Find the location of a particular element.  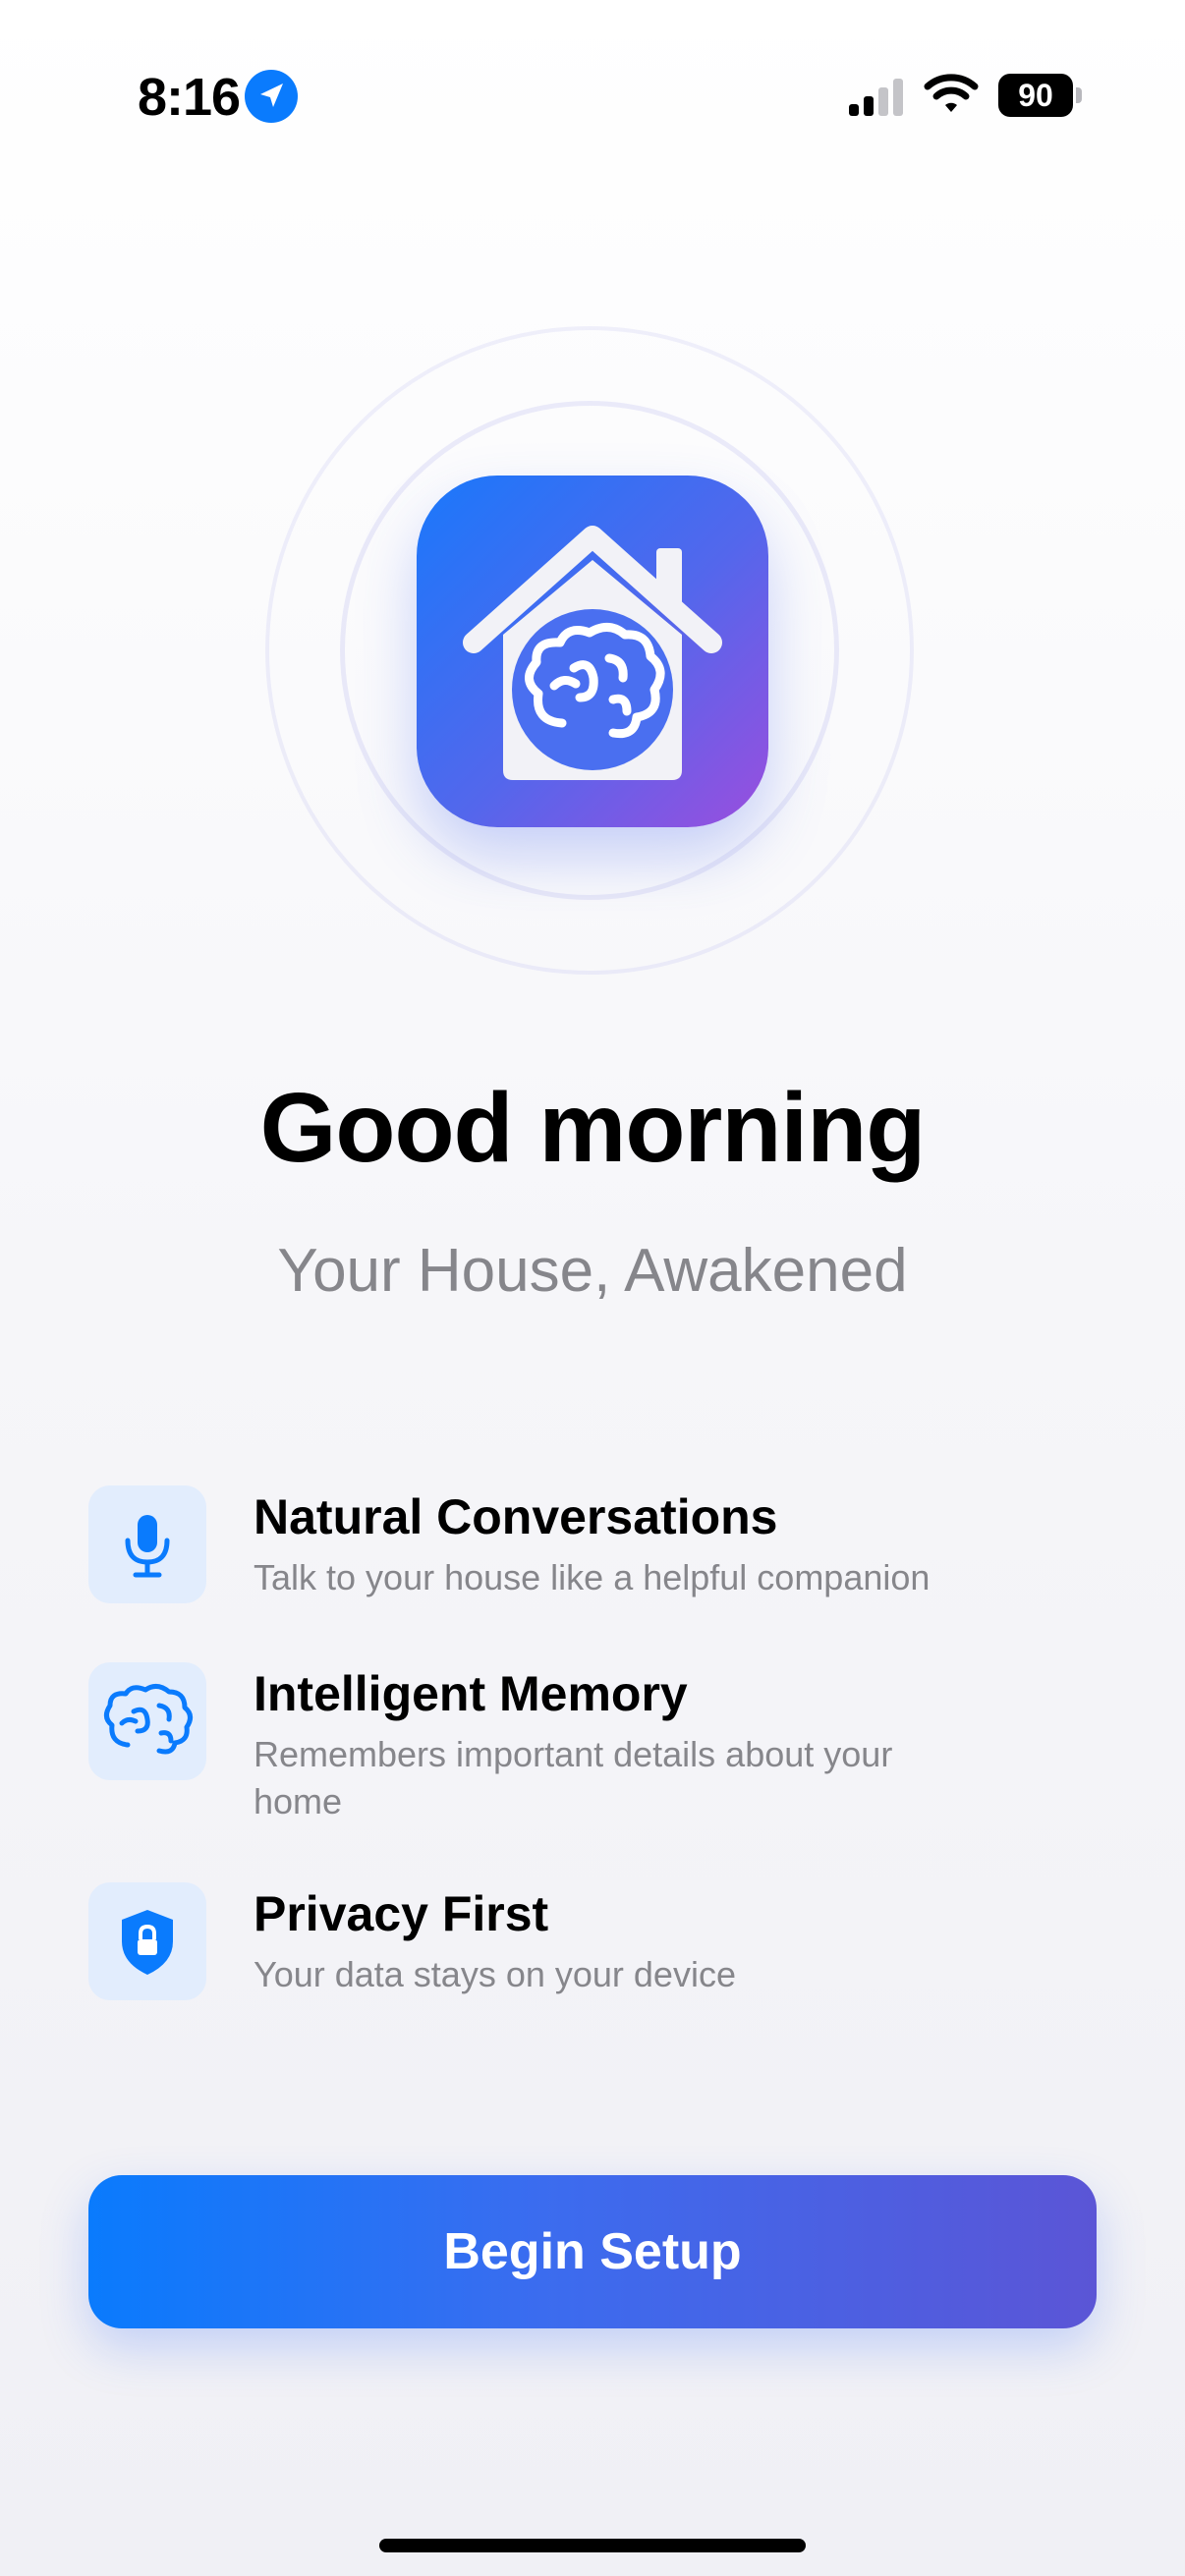

location-arrow-icon is located at coordinates (272, 96).